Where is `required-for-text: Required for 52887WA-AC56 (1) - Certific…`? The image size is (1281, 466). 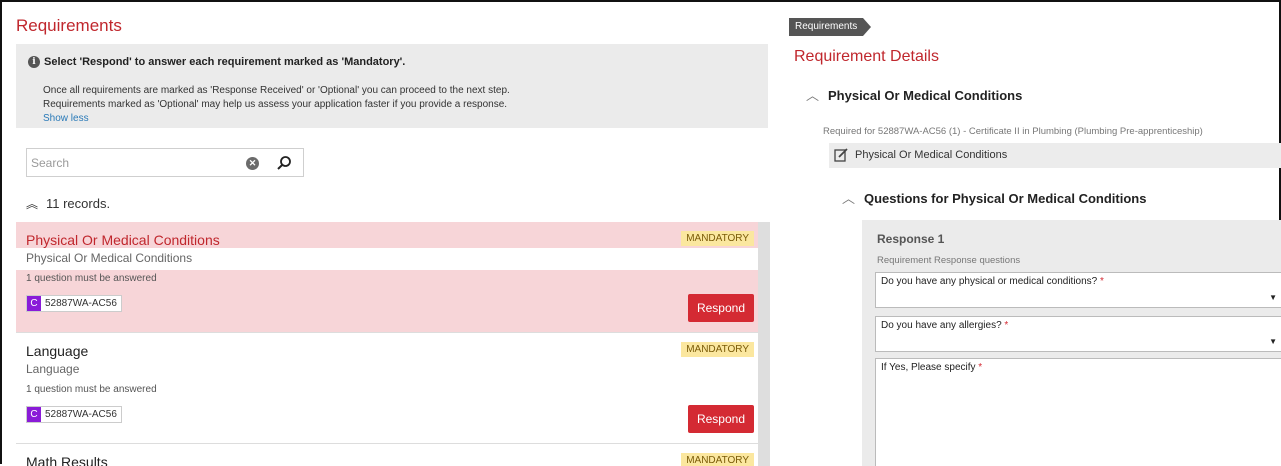
required-for-text: Required for 52887WA-AC56 (1) - Certific… is located at coordinates (1013, 131).